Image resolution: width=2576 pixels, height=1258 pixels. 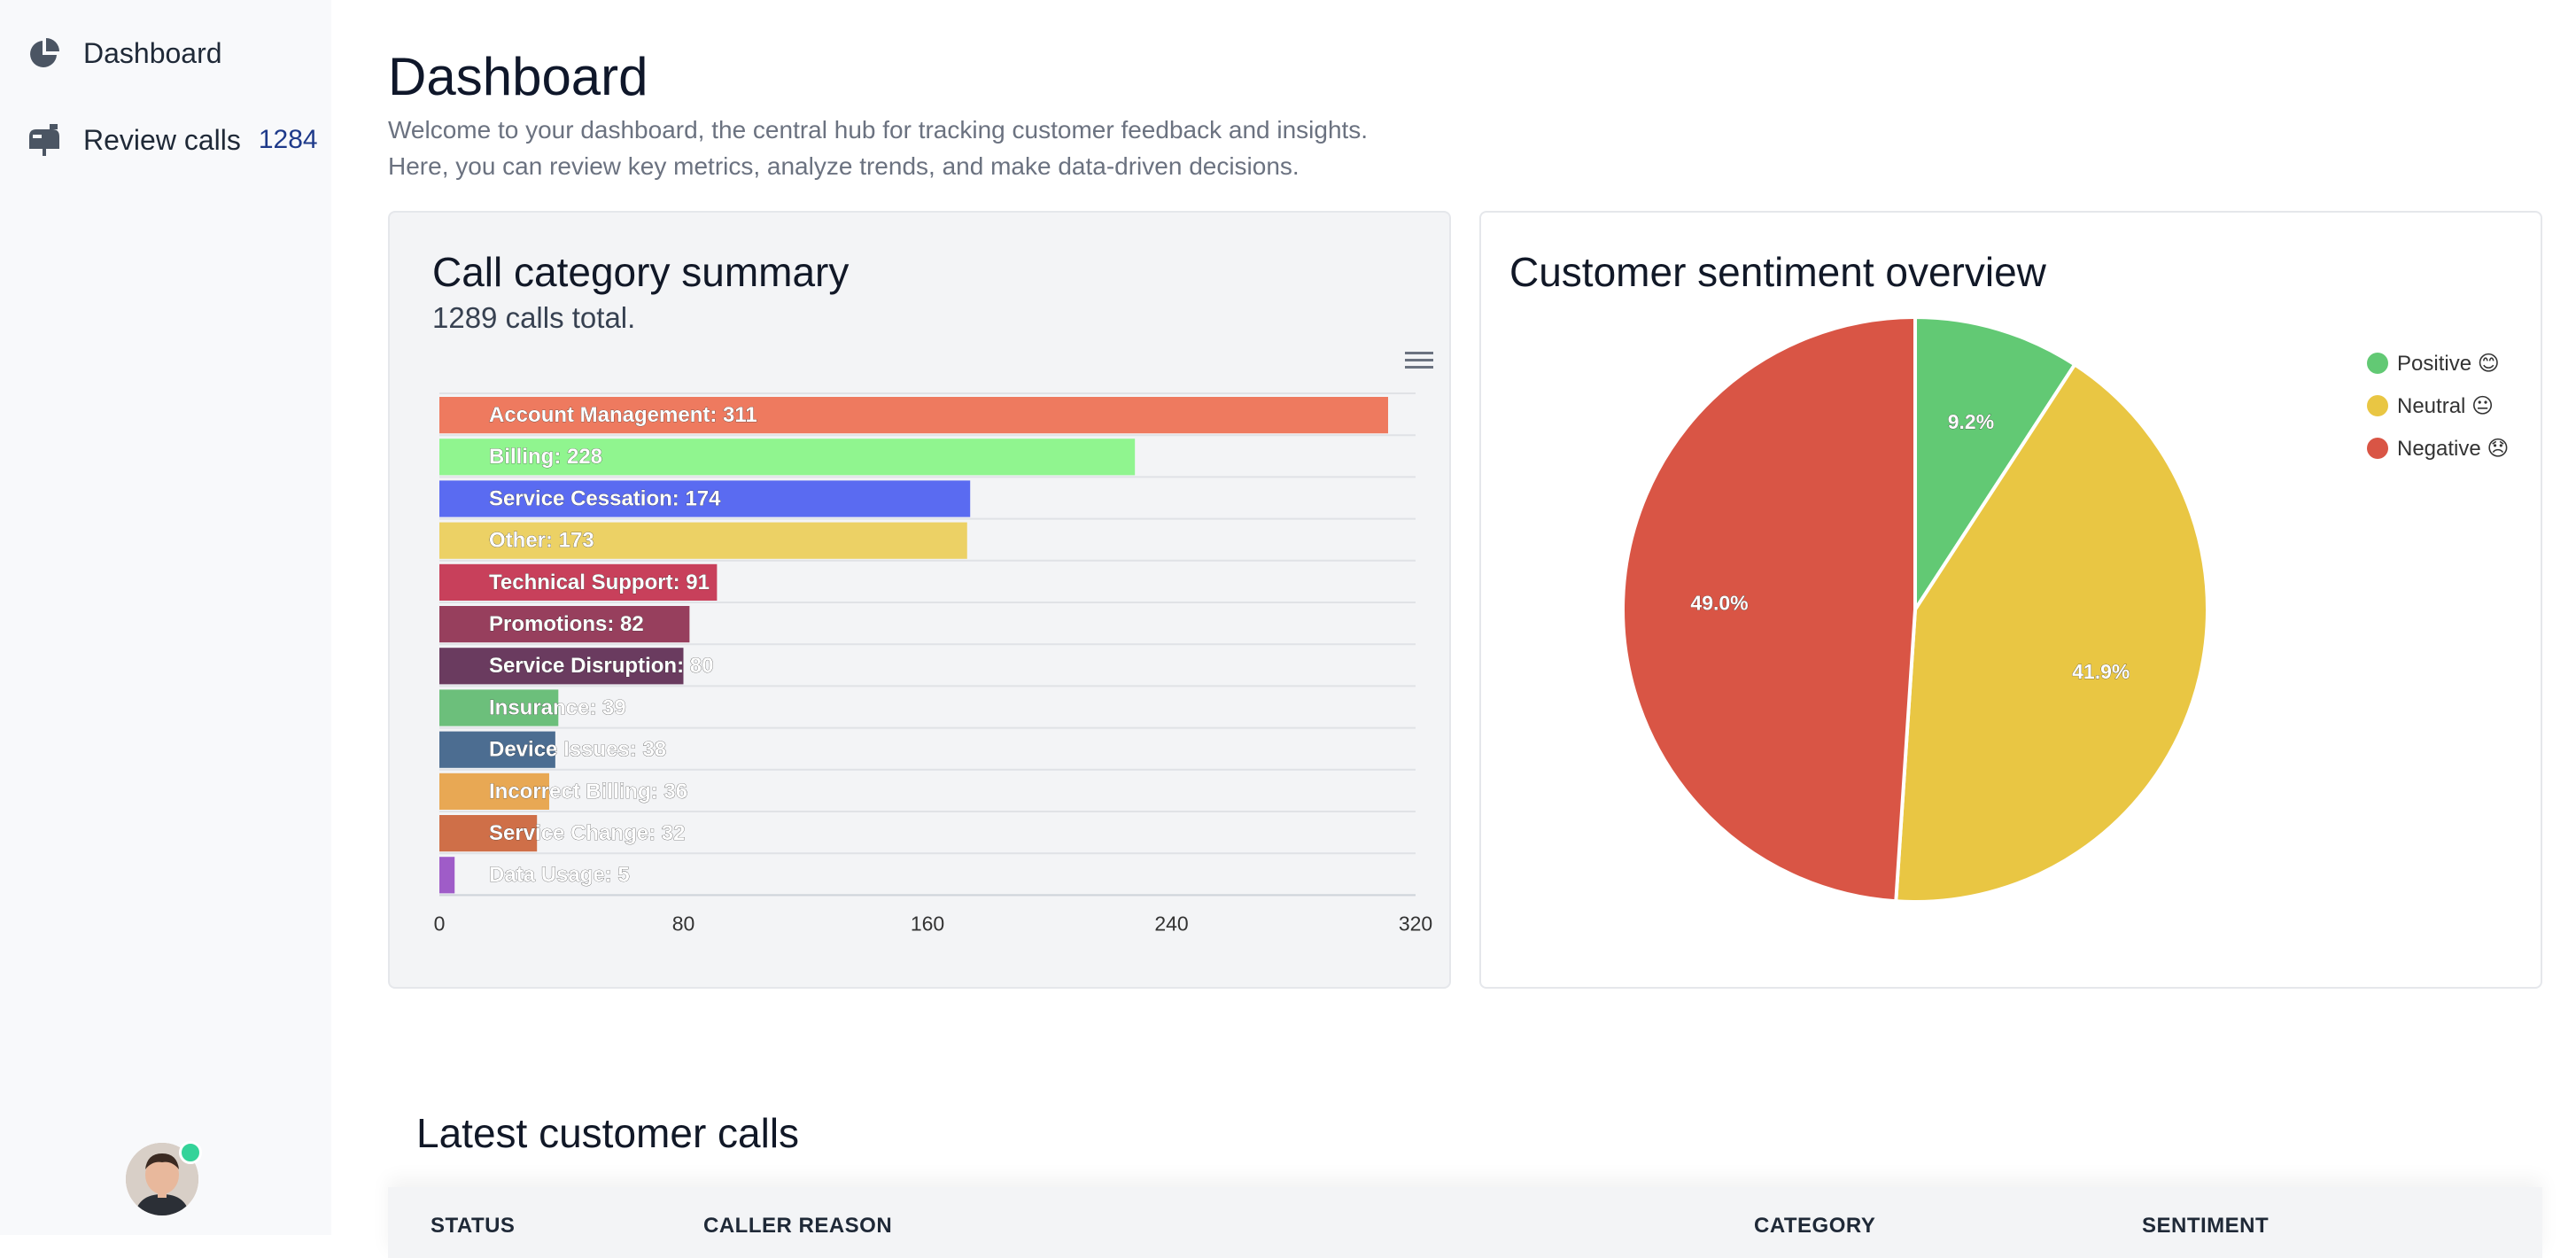 What do you see at coordinates (44, 139) in the screenshot?
I see `mailbox-icon` at bounding box center [44, 139].